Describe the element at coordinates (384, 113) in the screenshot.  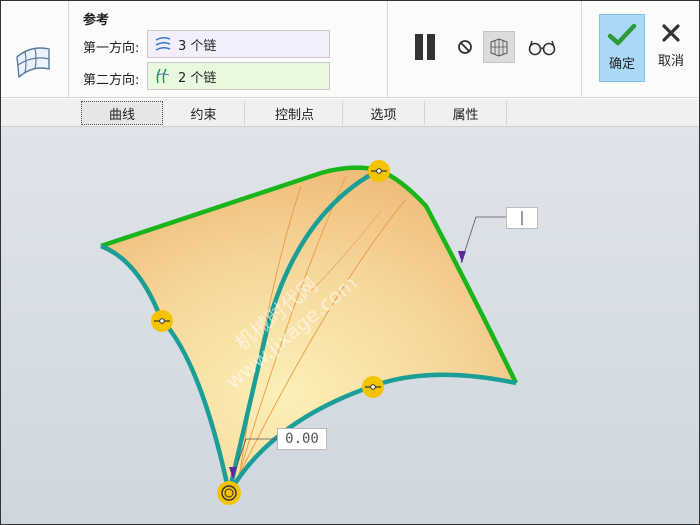
I see `tab-options: 选项` at that location.